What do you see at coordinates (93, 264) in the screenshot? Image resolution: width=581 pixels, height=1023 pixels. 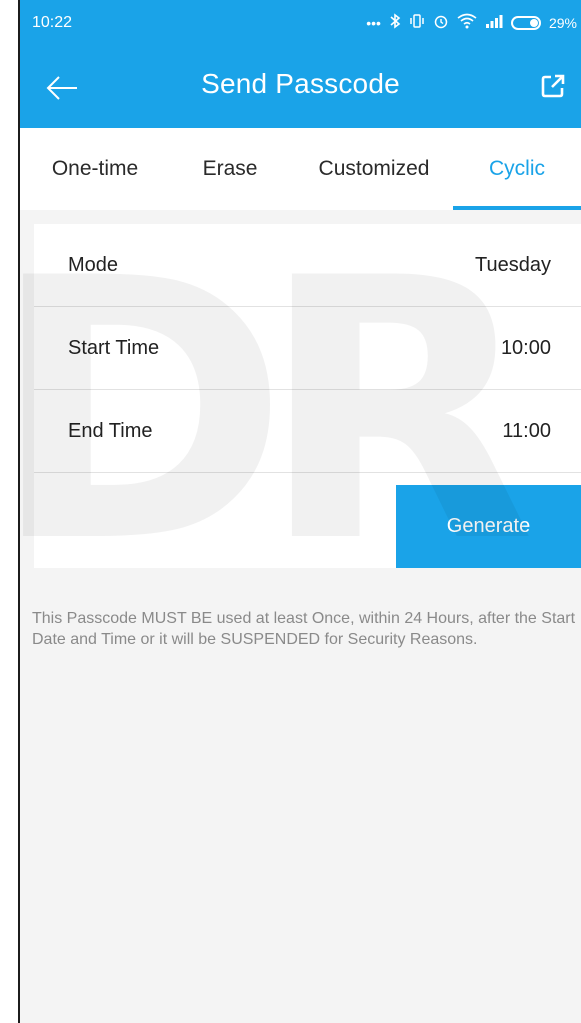 I see `mode-label: Mode` at bounding box center [93, 264].